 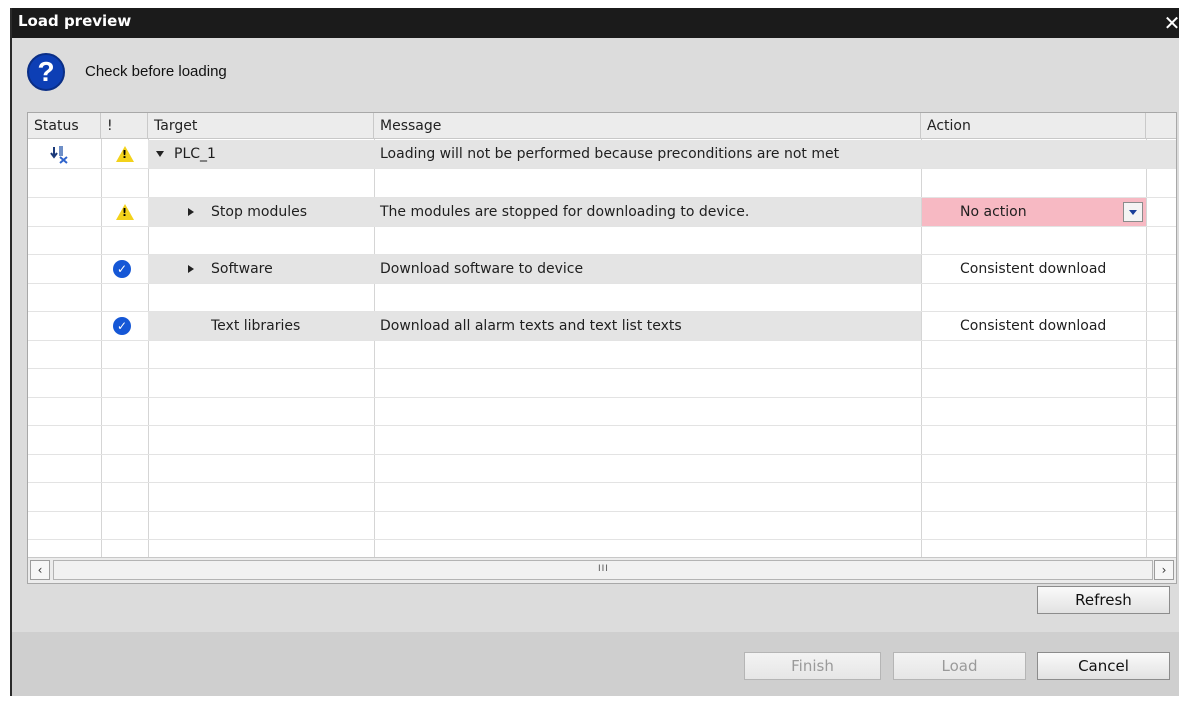 I want to click on question-icon: ?, so click(x=46, y=72).